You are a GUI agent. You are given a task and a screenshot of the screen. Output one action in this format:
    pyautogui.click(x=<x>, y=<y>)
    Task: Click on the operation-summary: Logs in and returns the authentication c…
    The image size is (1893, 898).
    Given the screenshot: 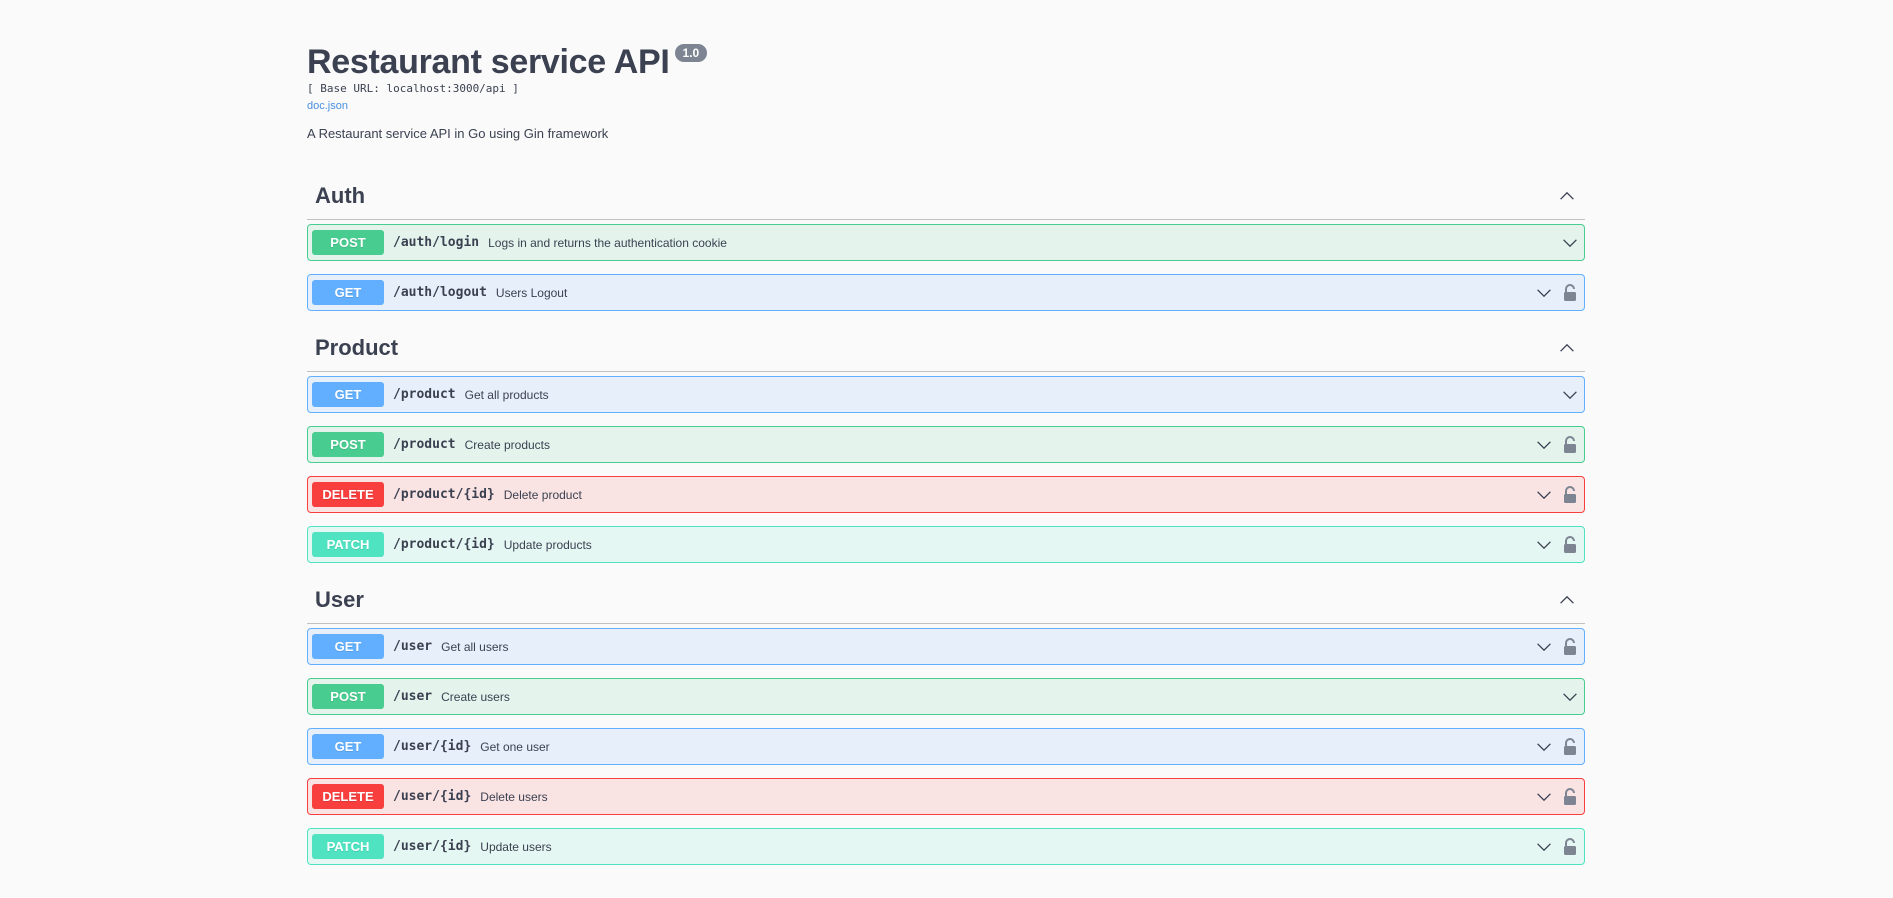 What is the action you would take?
    pyautogui.click(x=607, y=242)
    